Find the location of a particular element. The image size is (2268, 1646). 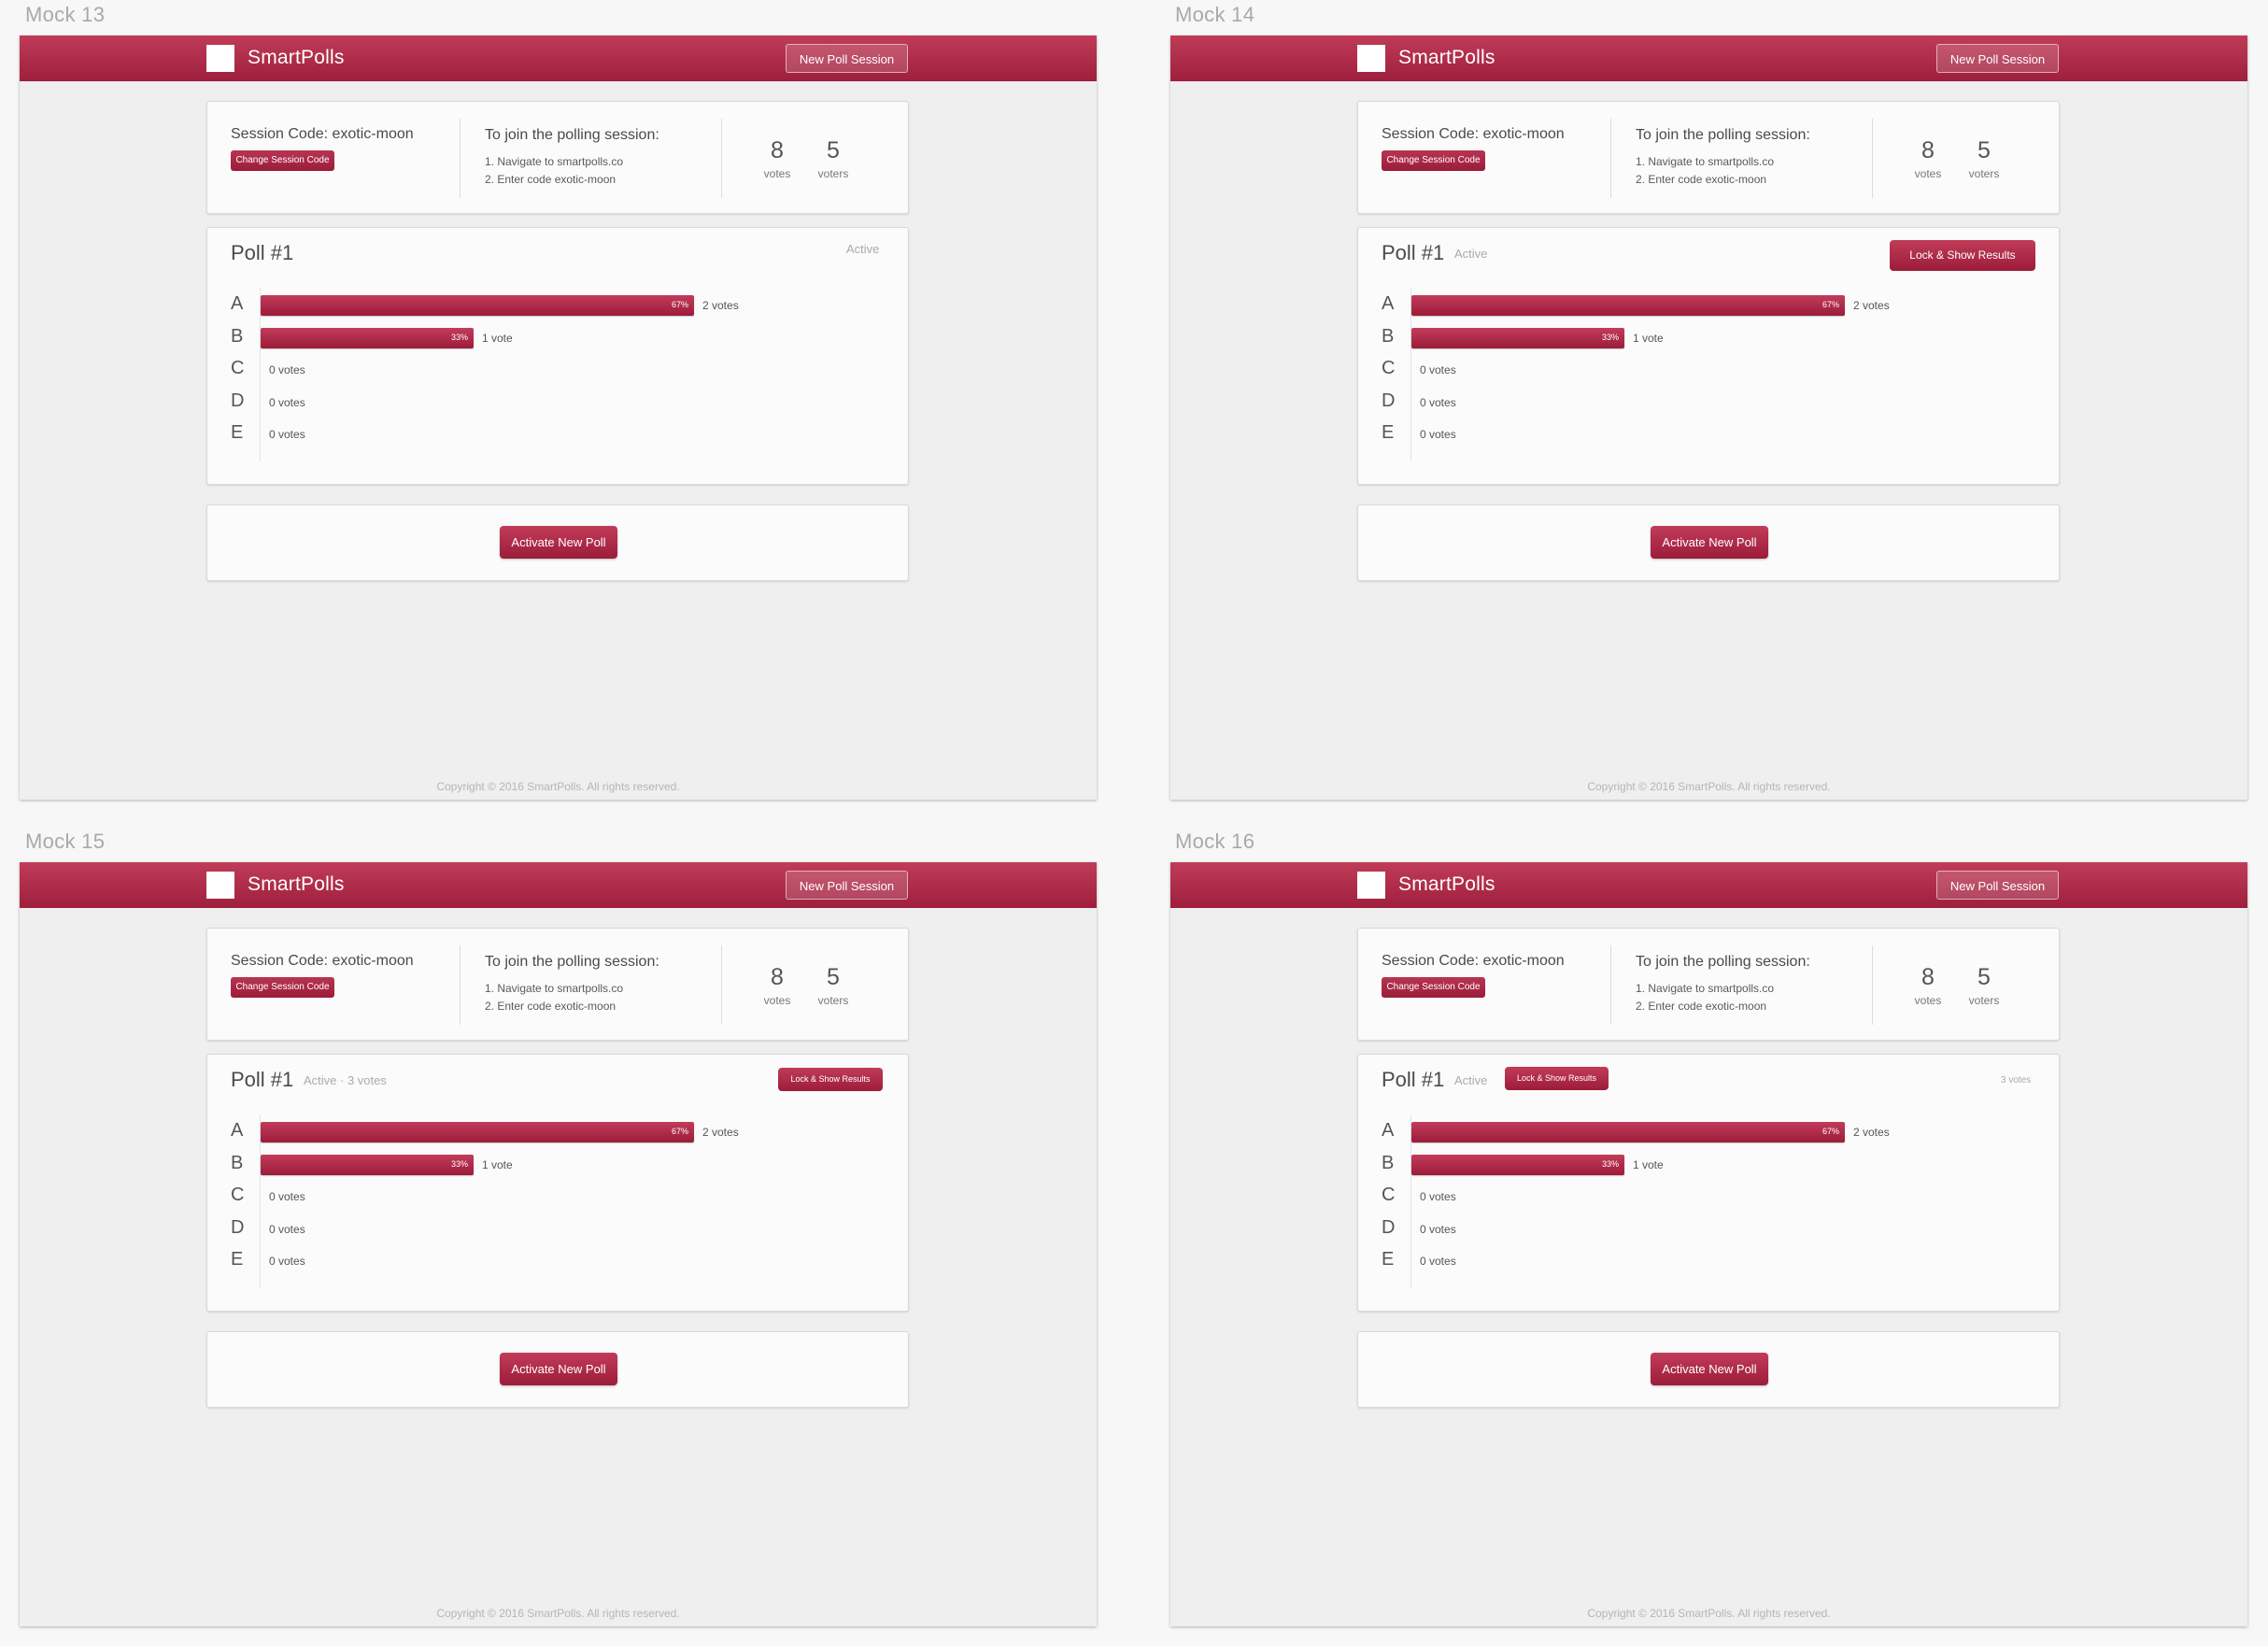

activate-card: Activate New Poll is located at coordinates (558, 1370).